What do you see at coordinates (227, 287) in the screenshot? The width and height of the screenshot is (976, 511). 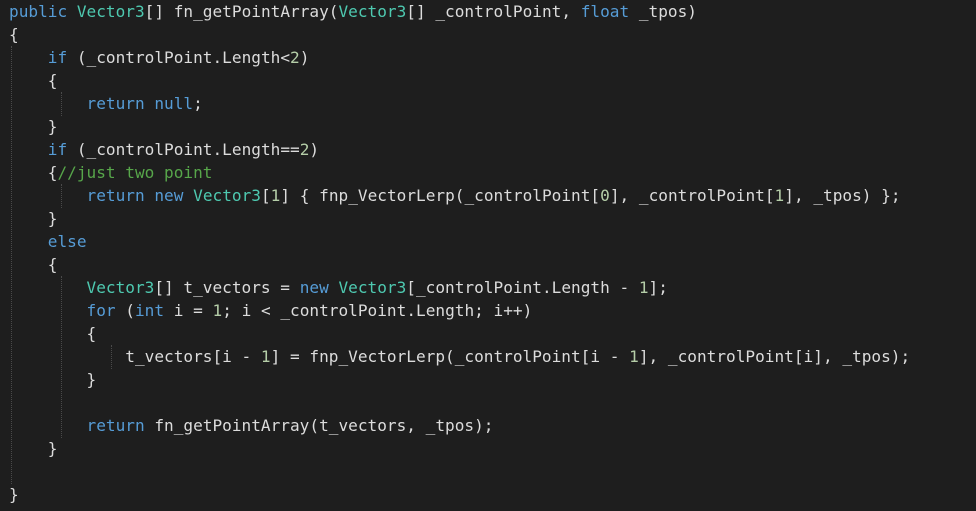 I see `code-token-plain: [] t_vectors =` at bounding box center [227, 287].